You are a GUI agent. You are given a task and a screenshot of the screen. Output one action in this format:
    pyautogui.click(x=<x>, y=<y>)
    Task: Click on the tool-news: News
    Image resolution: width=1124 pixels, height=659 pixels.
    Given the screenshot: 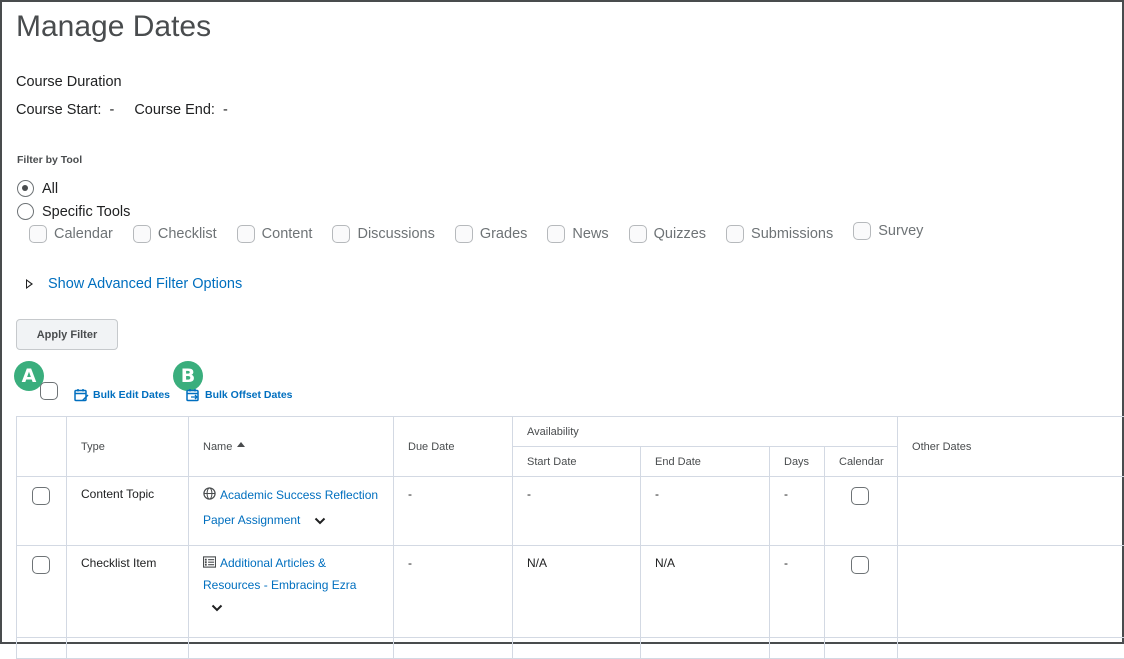 What is the action you would take?
    pyautogui.click(x=577, y=234)
    